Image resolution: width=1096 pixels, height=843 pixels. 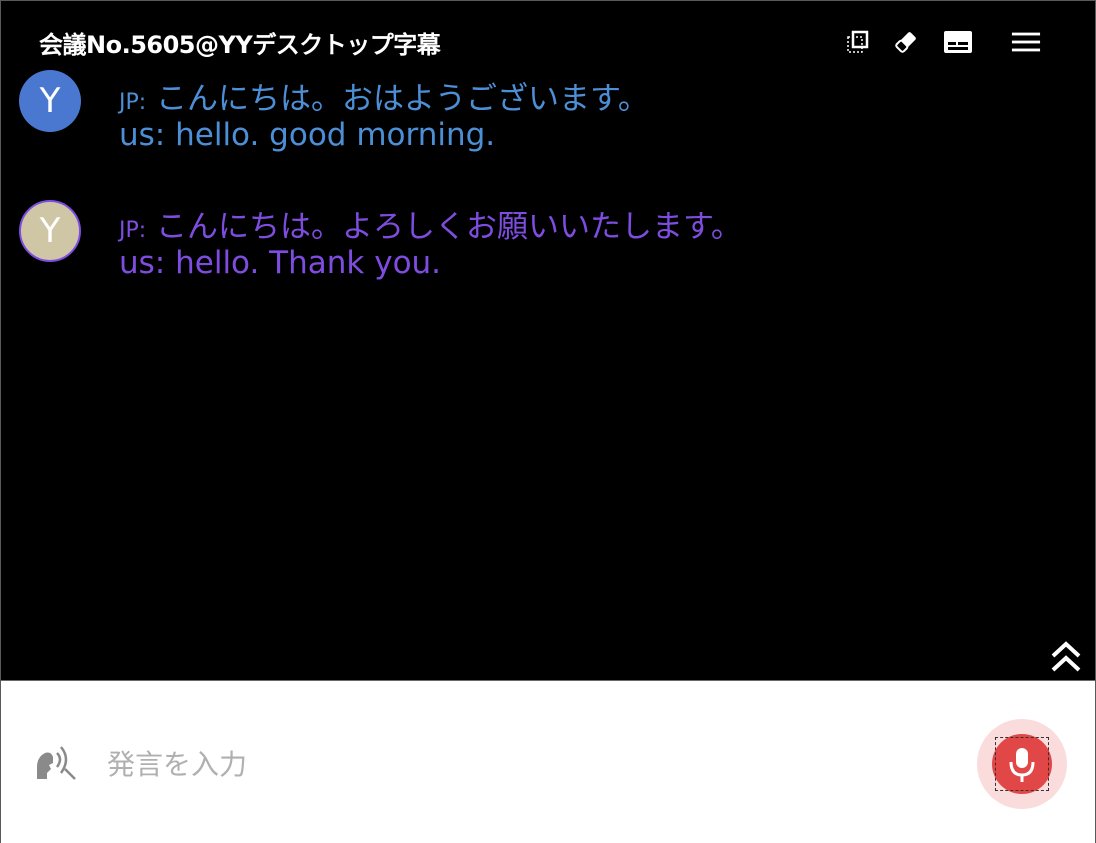 I want to click on mic-button, so click(x=1022, y=764).